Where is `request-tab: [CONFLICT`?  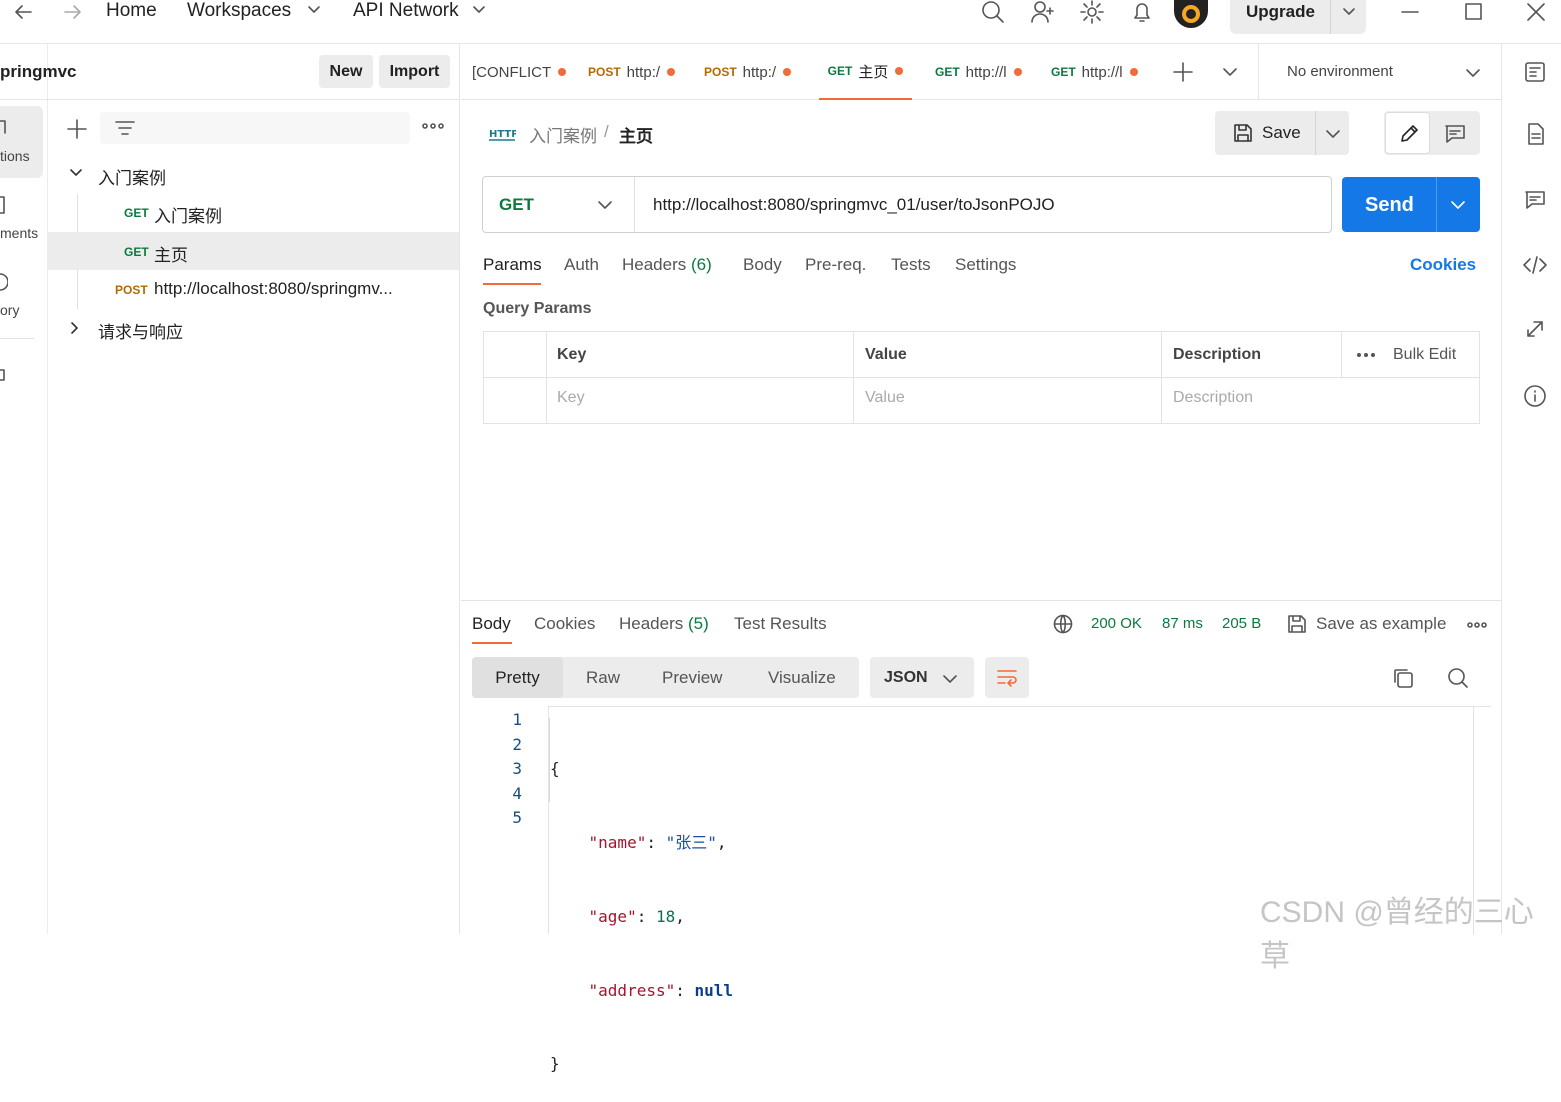 request-tab: [CONFLICT is located at coordinates (519, 72).